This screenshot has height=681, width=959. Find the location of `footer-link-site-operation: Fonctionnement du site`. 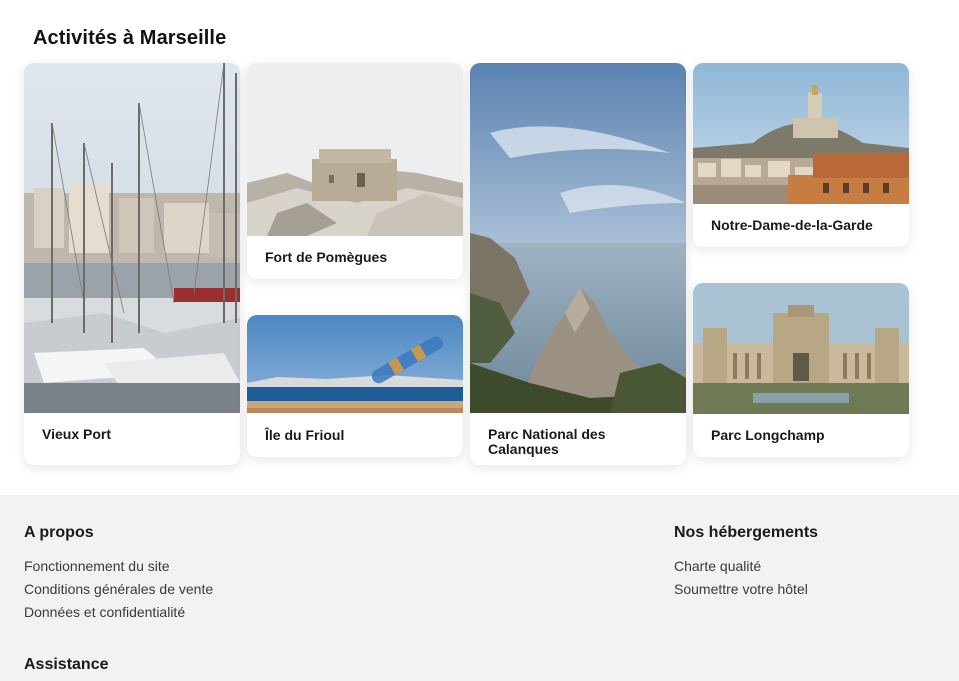

footer-link-site-operation: Fonctionnement du site is located at coordinates (97, 566).